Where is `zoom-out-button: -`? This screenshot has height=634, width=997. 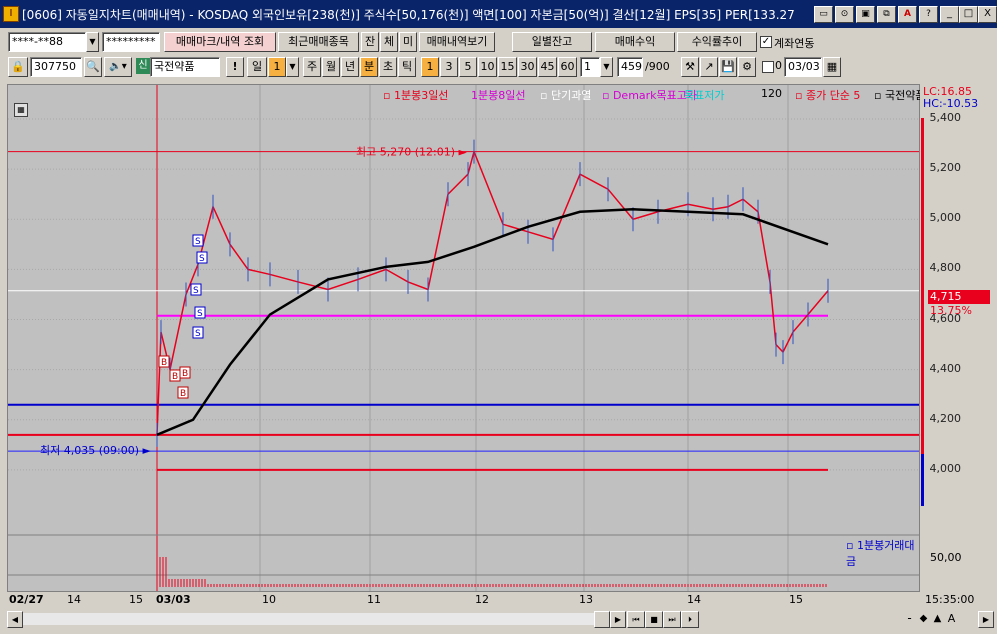 zoom-out-button: - is located at coordinates (909, 618).